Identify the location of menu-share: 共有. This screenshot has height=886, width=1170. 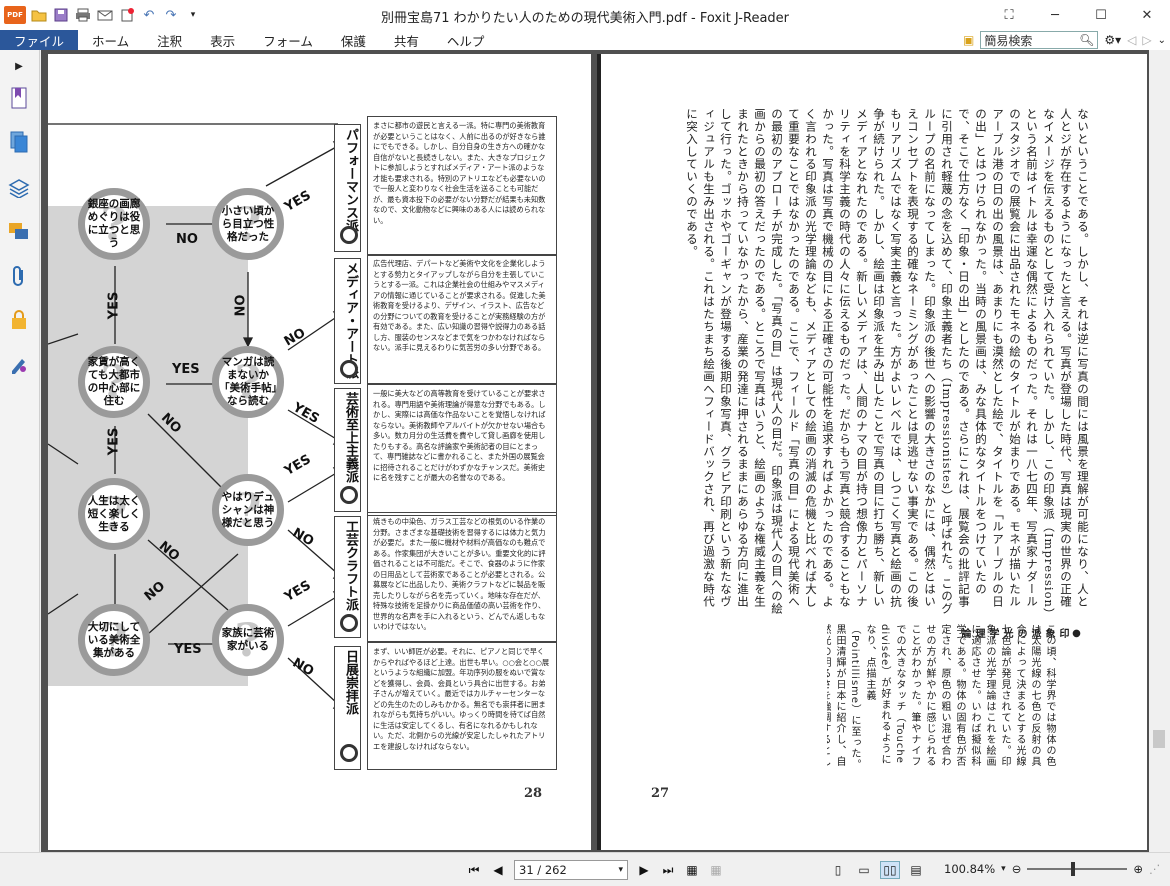
(406, 40).